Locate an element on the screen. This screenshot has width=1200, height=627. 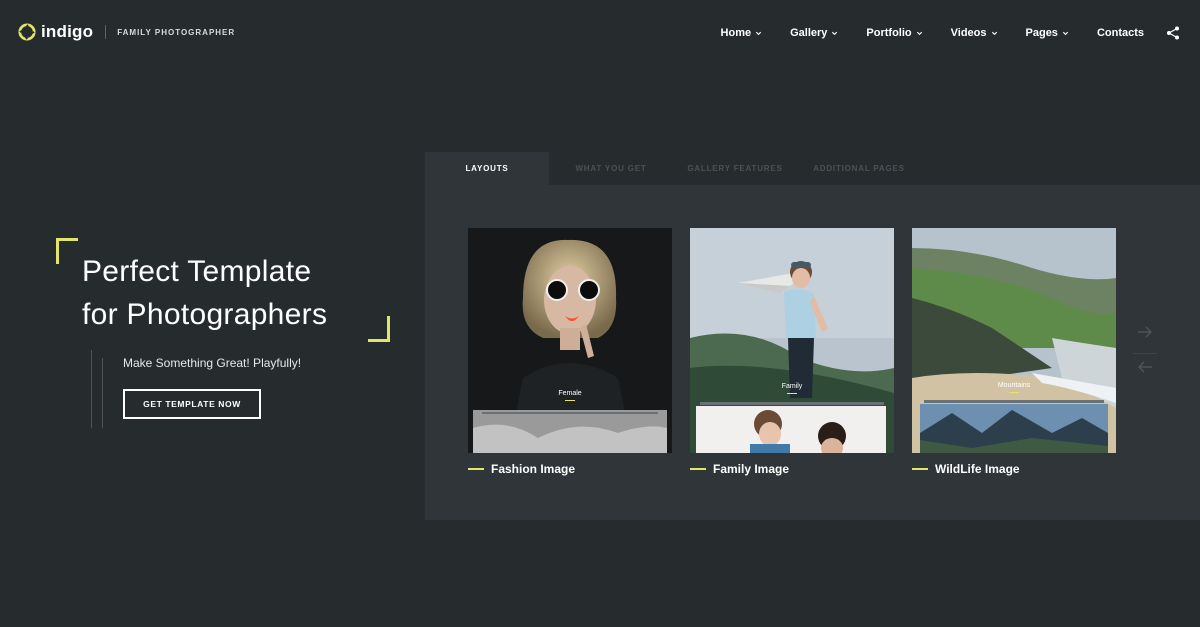
family-photo is located at coordinates (792, 340).